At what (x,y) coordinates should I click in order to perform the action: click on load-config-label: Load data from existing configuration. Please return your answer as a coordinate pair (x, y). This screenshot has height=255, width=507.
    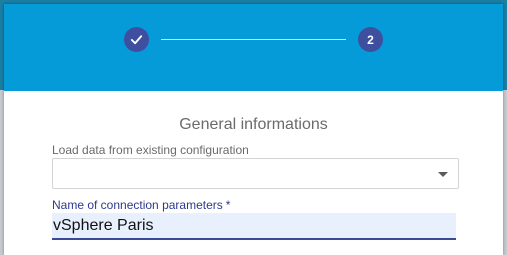
    Looking at the image, I should click on (150, 150).